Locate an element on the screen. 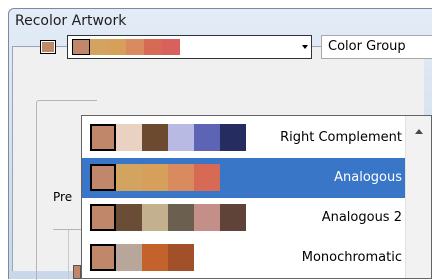 The height and width of the screenshot is (280, 432). current-color-swatch is located at coordinates (48, 47).